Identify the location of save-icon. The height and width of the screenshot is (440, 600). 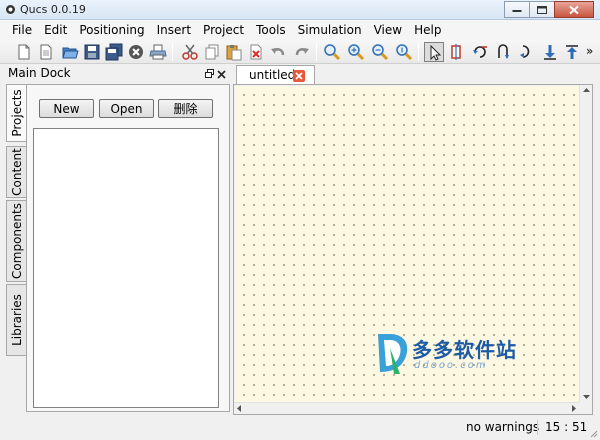
(92, 52).